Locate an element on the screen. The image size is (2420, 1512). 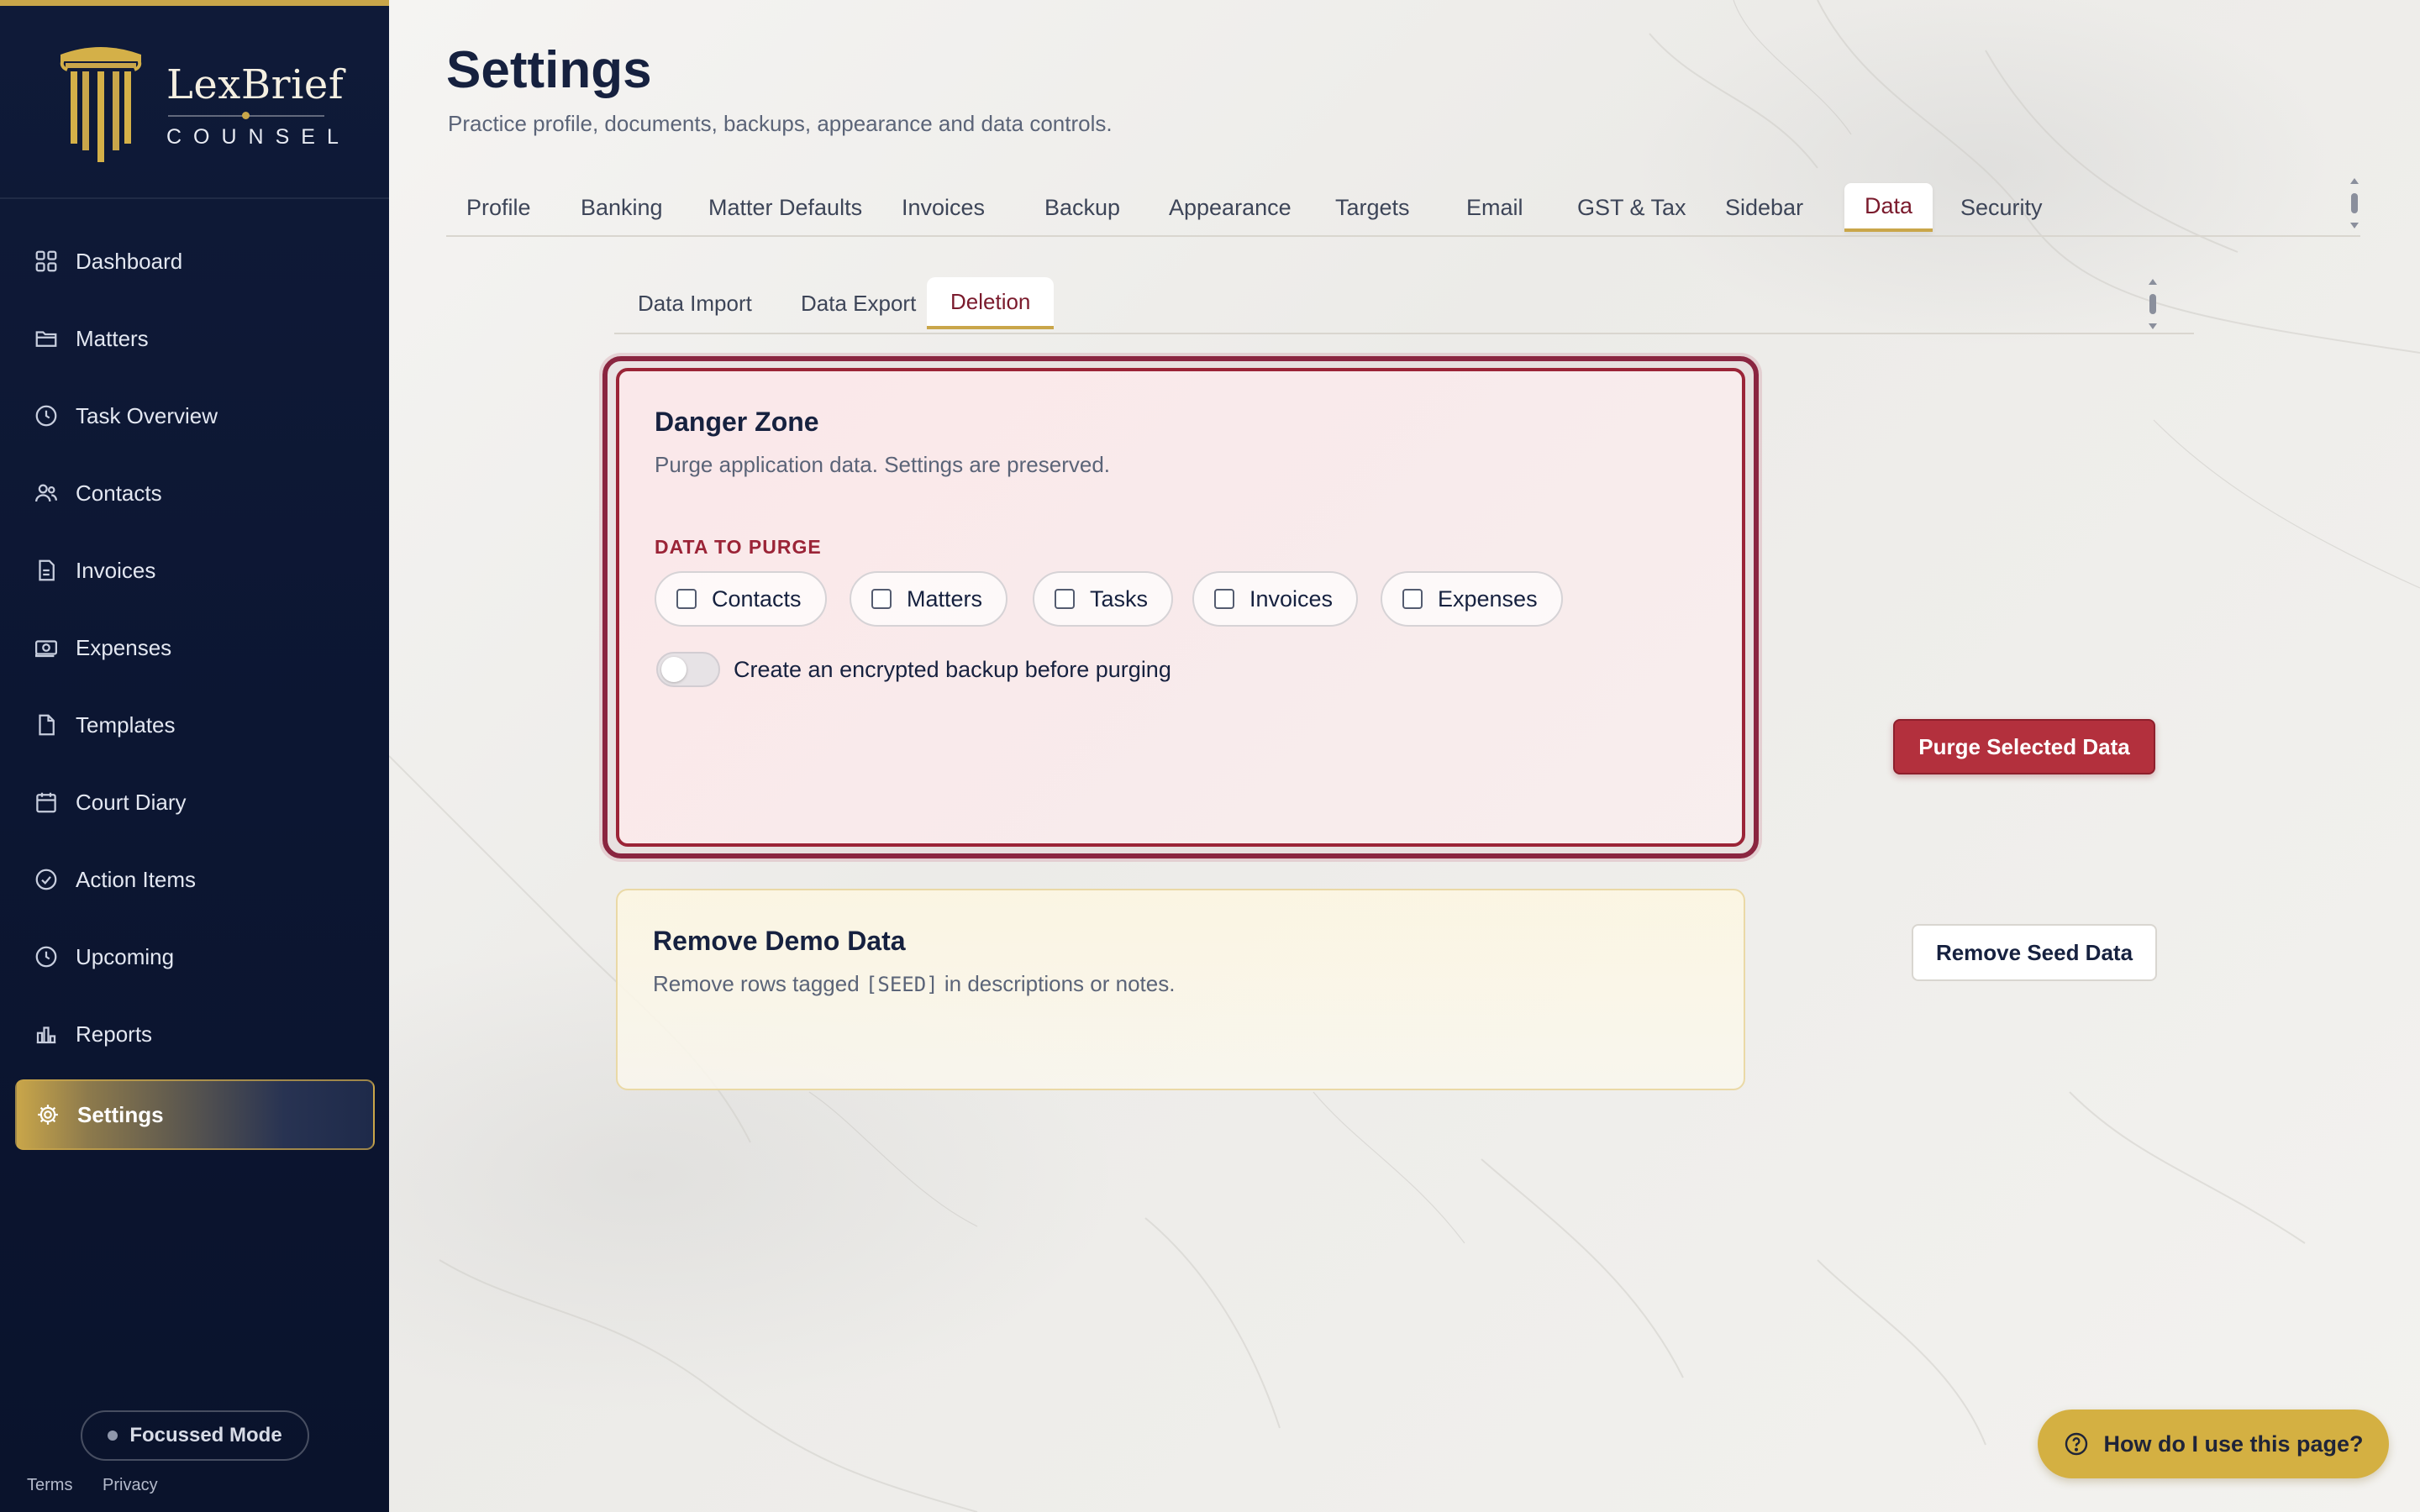
privacy-link: Privacy is located at coordinates (130, 1485).